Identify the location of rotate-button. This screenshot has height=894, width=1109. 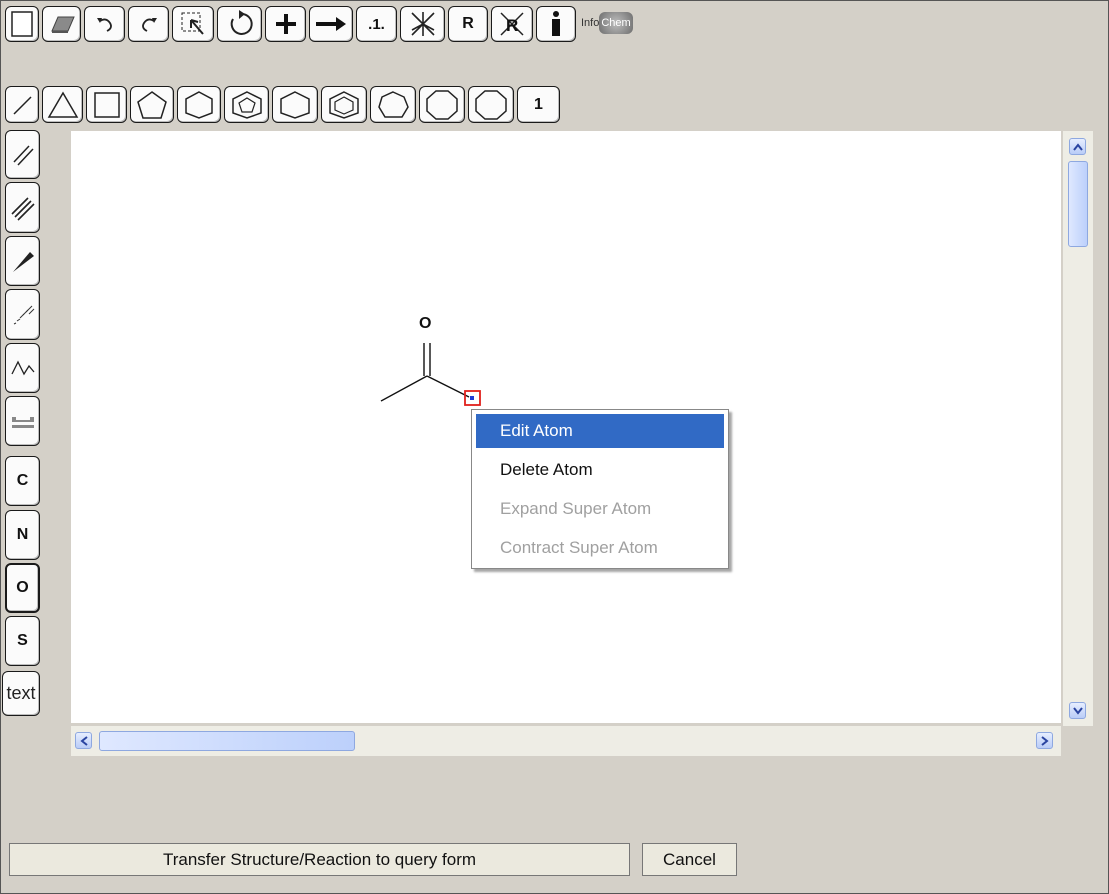
(239, 24).